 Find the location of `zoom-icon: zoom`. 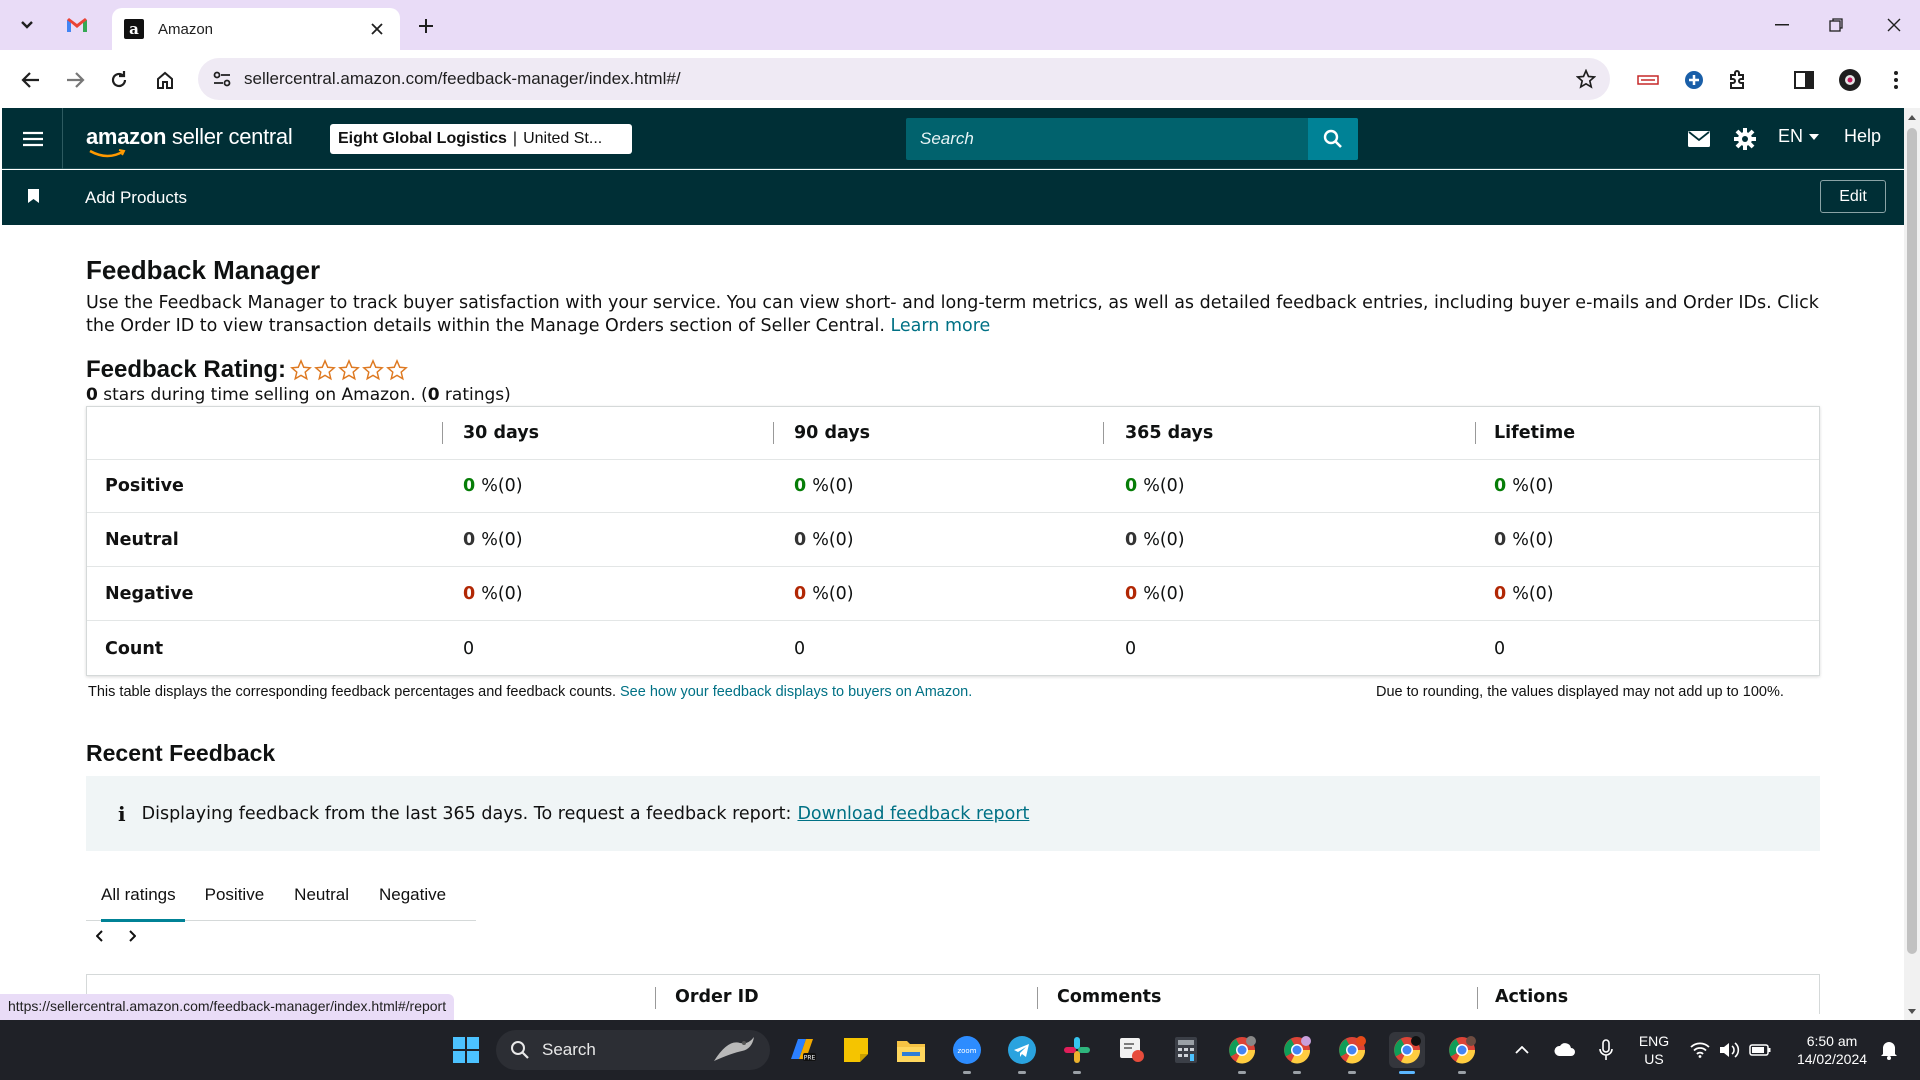

zoom-icon: zoom is located at coordinates (967, 1053).